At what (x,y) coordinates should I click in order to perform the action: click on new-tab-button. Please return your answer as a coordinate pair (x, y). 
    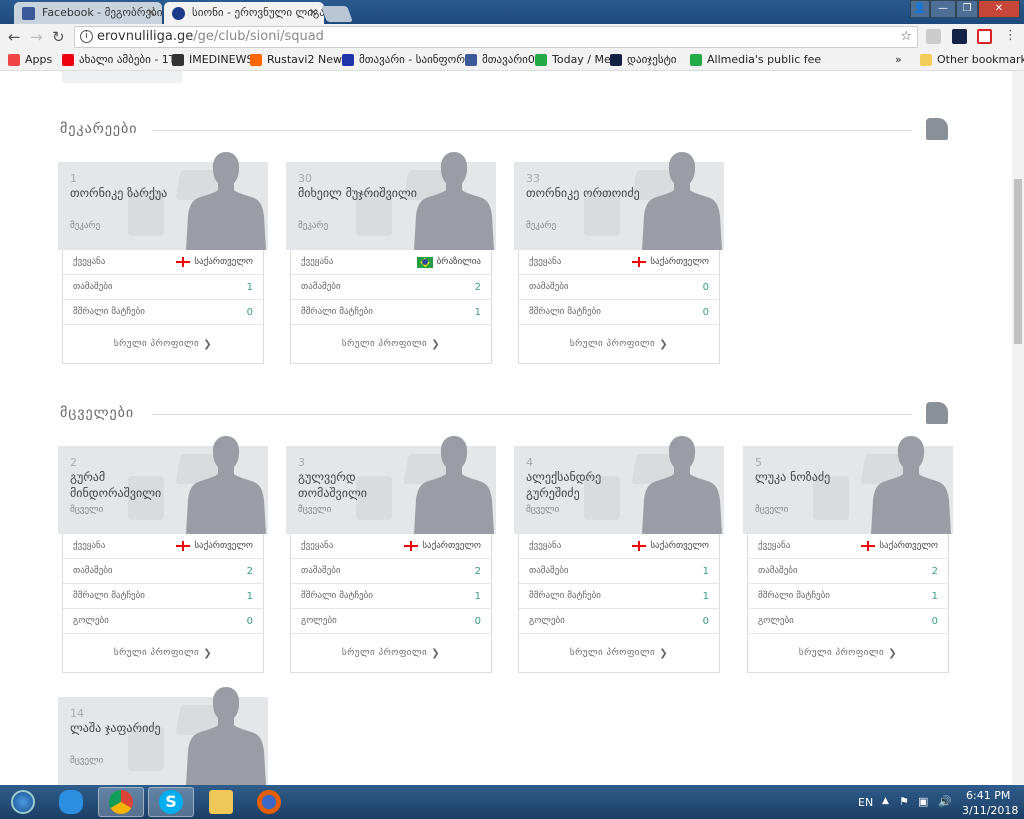
    Looking at the image, I should click on (337, 14).